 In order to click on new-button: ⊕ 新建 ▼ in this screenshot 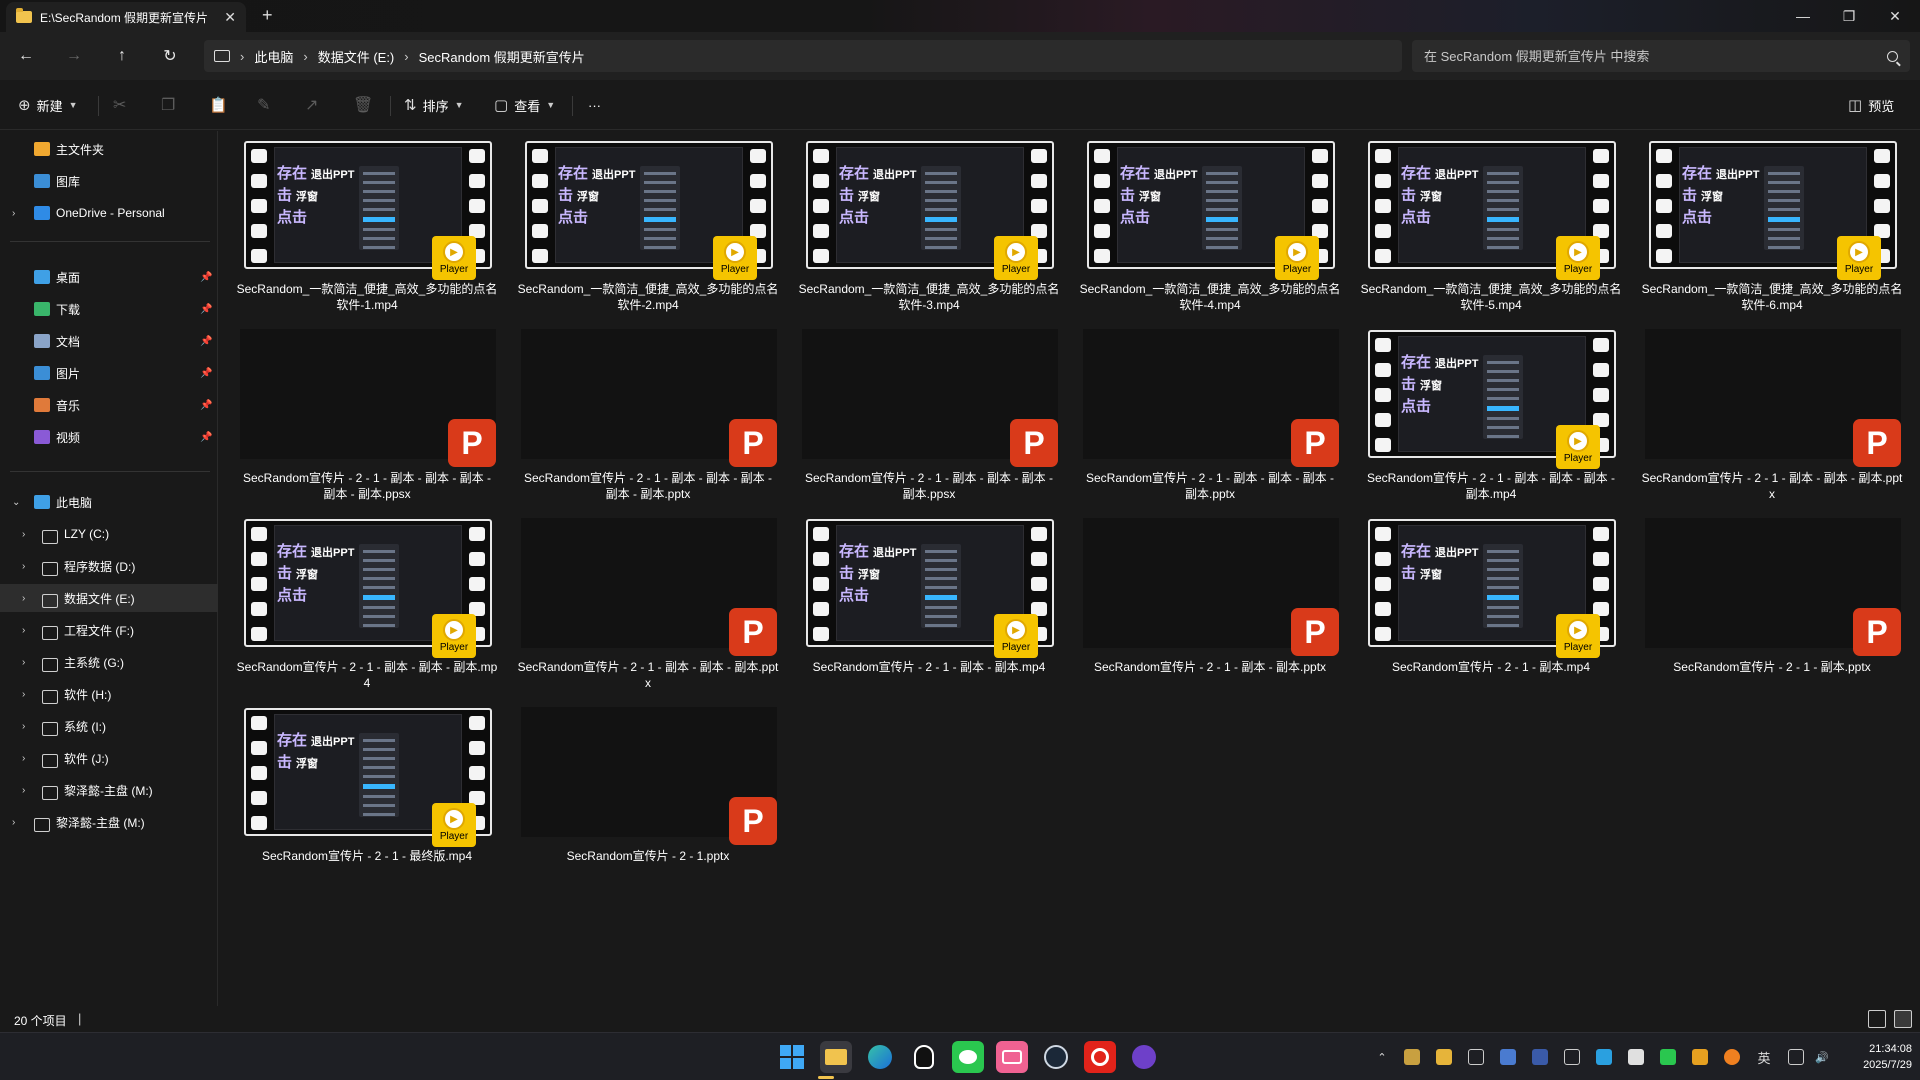, I will do `click(48, 105)`.